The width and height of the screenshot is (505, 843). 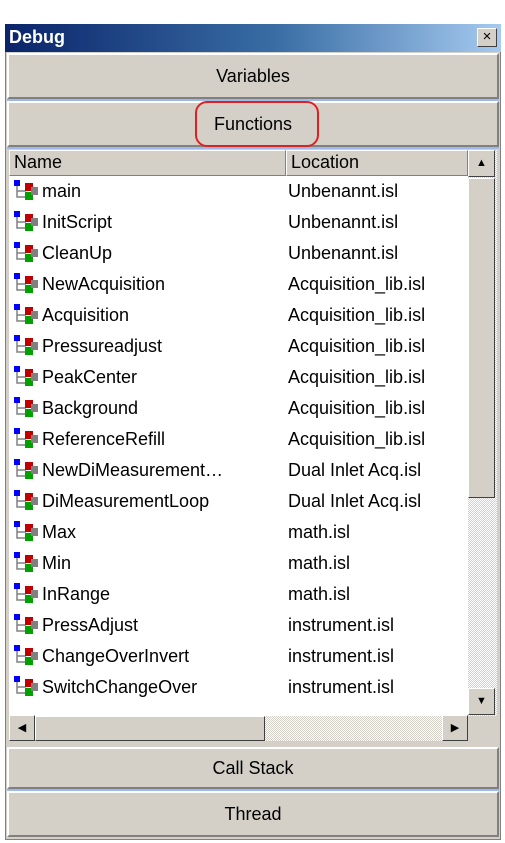 What do you see at coordinates (377, 163) in the screenshot?
I see `column-header-location: Location` at bounding box center [377, 163].